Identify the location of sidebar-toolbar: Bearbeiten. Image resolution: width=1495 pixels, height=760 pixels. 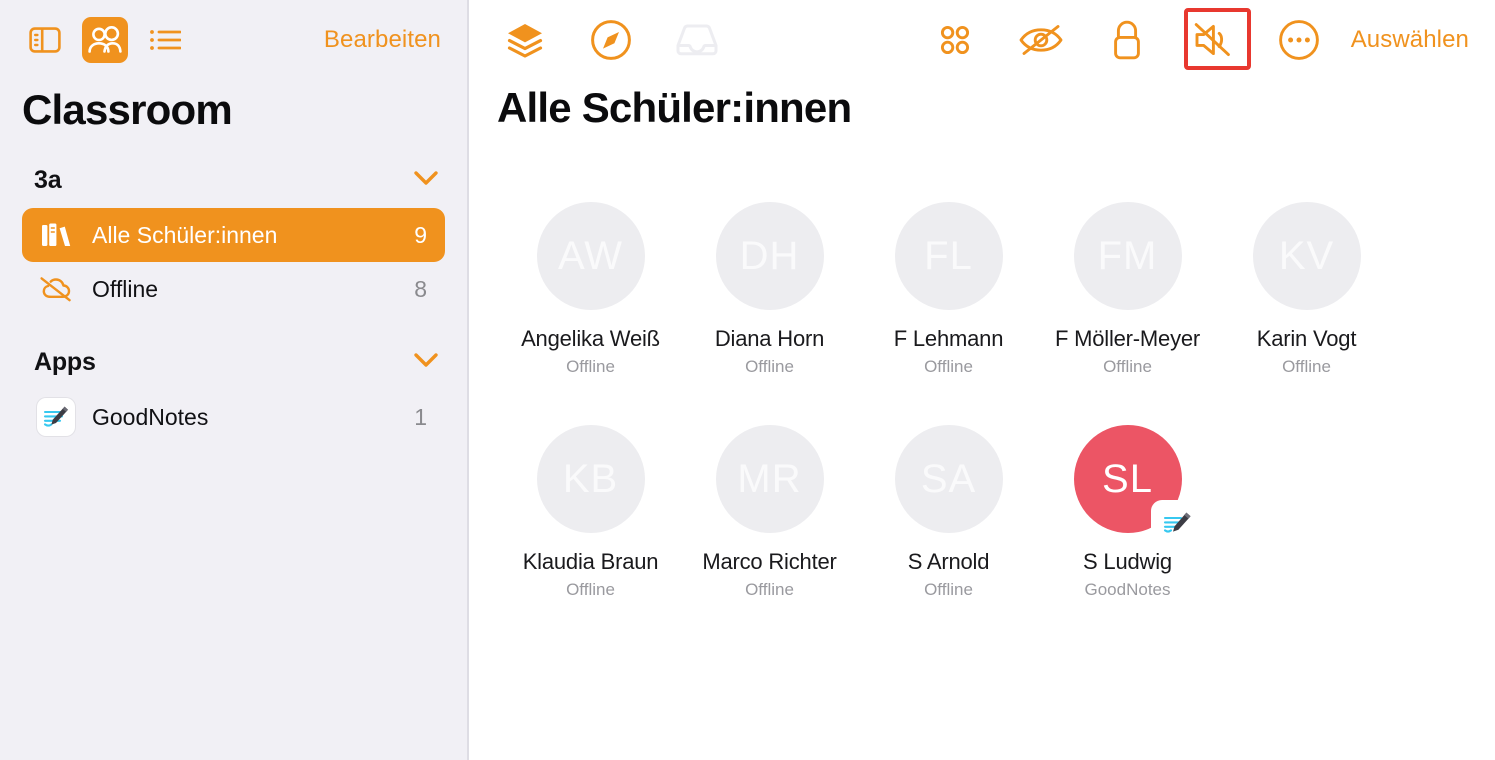
(233, 40).